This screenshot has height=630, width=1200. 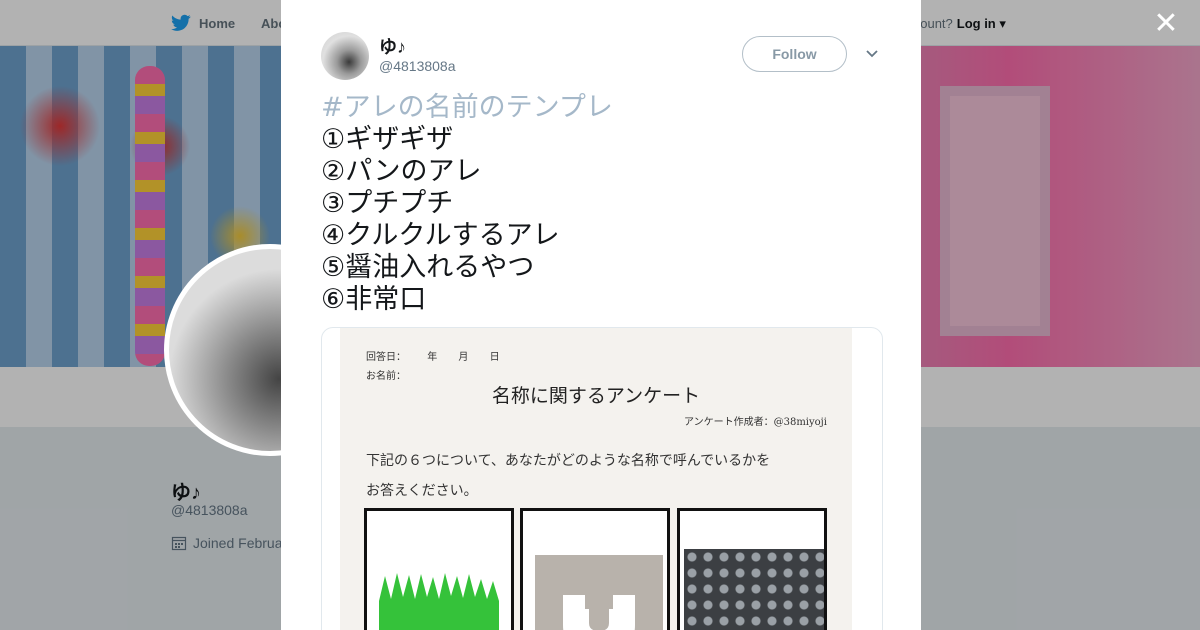 I want to click on close-icon: ✕, so click(x=1166, y=24).